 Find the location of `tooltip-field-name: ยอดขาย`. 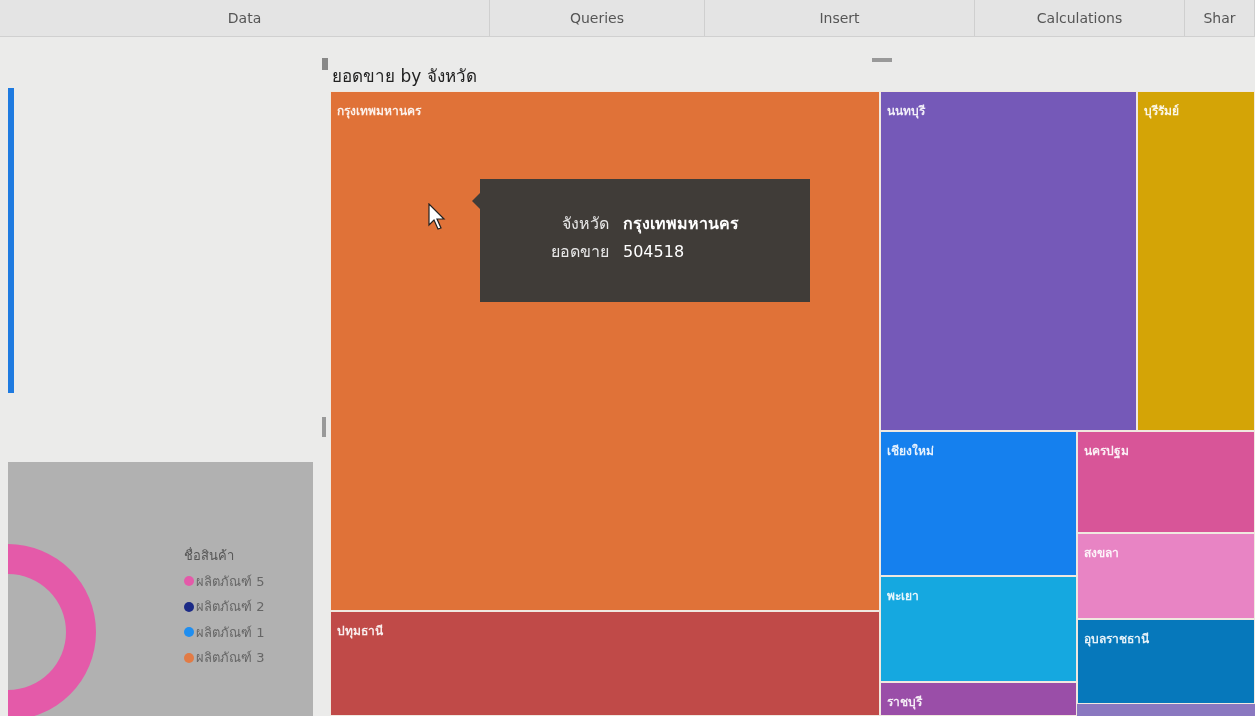

tooltip-field-name: ยอดขาย is located at coordinates (580, 251).